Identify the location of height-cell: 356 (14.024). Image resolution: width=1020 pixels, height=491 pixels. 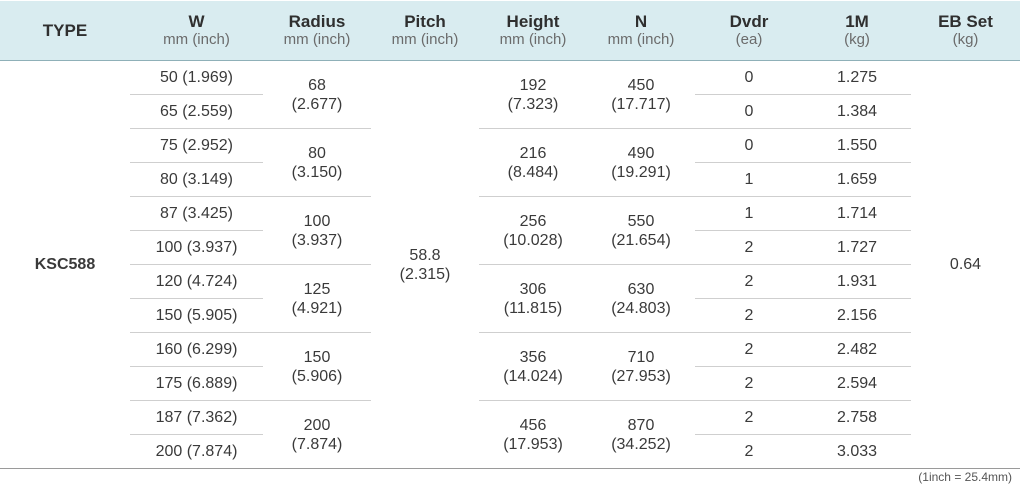
(533, 366).